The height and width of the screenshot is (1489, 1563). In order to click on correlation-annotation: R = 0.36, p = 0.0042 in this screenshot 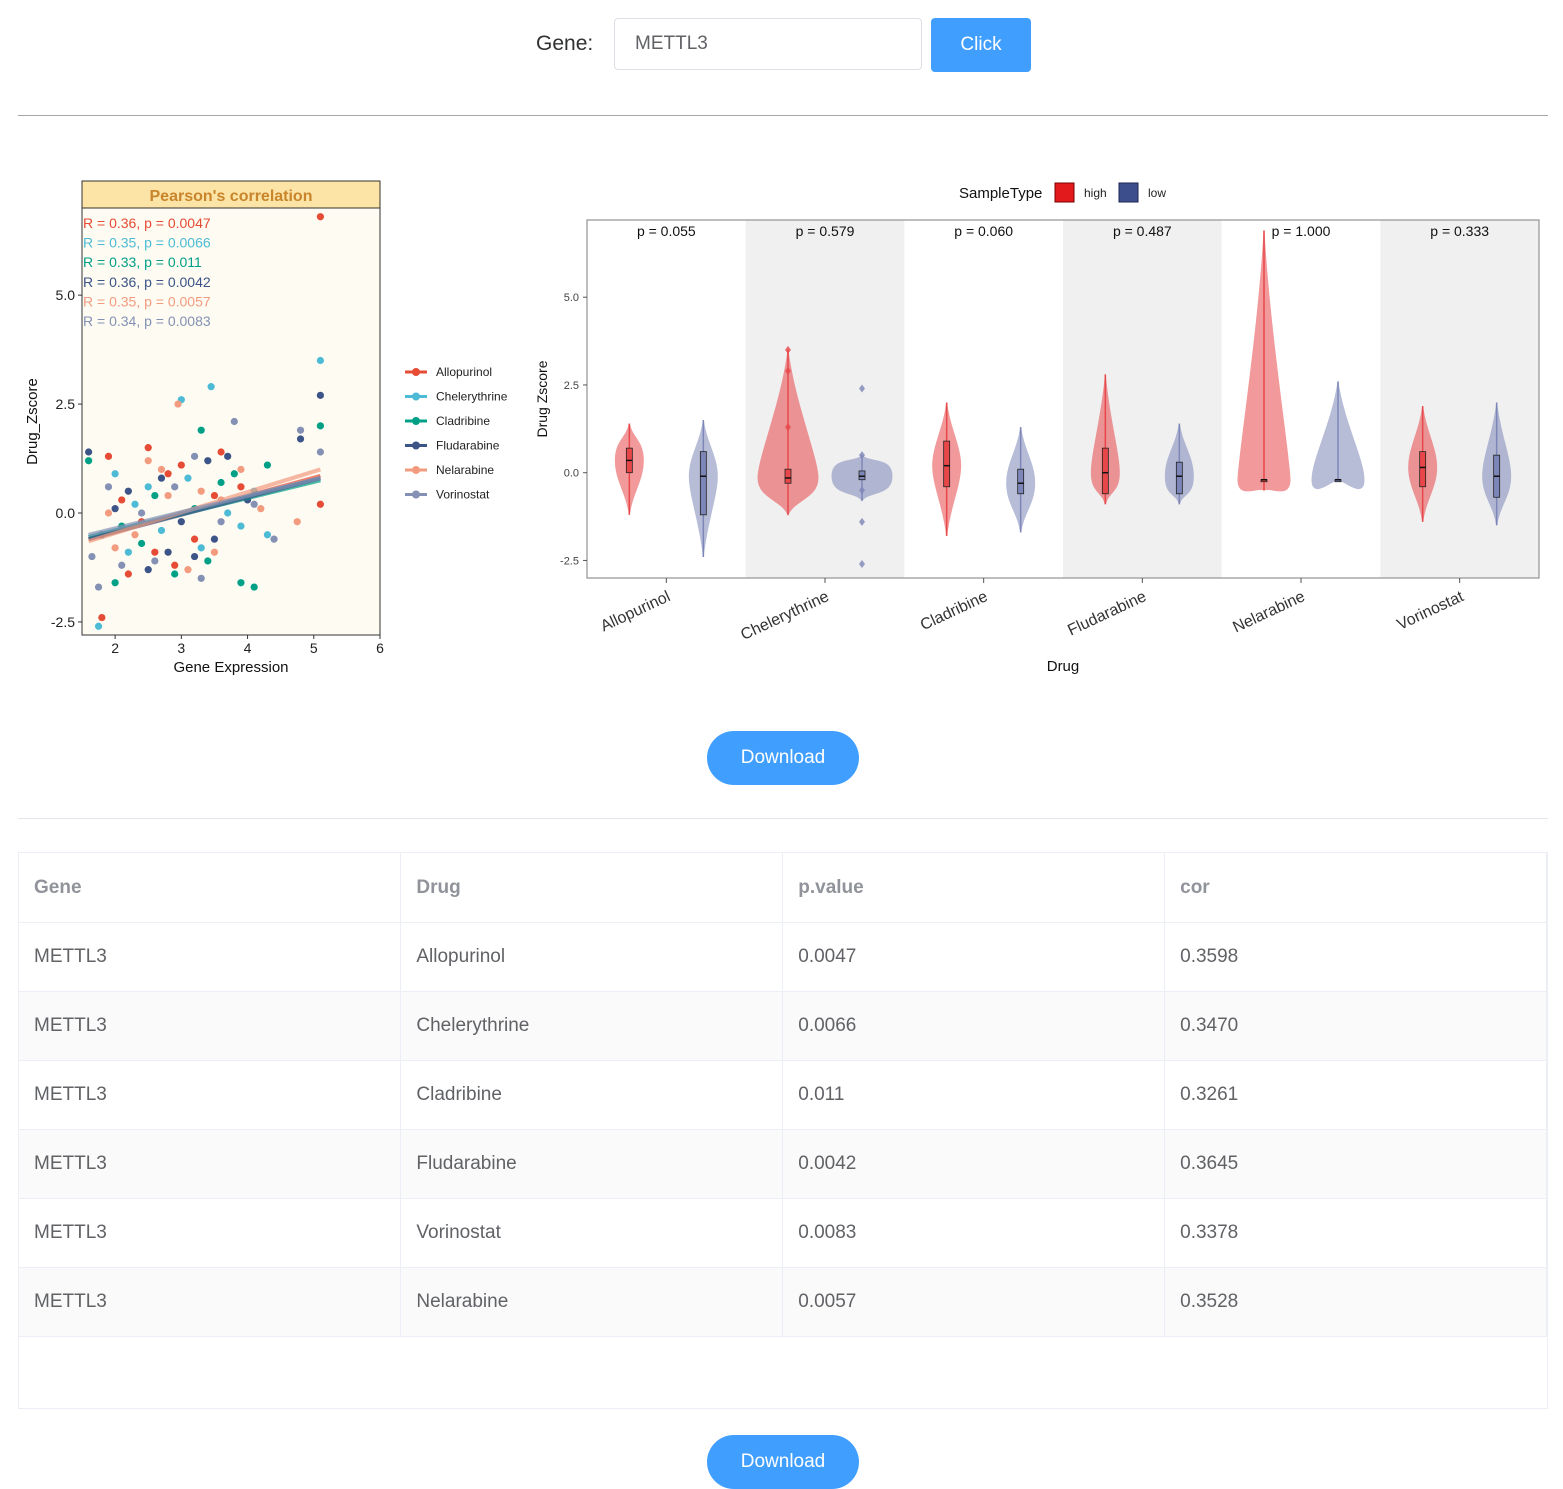, I will do `click(147, 282)`.